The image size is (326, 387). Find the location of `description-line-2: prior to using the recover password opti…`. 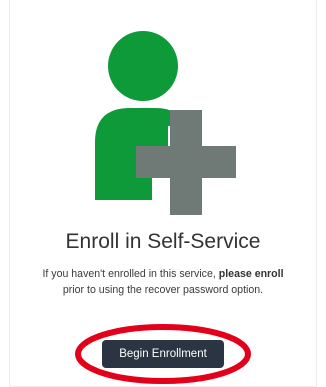

description-line-2: prior to using the recover password opti… is located at coordinates (163, 290).